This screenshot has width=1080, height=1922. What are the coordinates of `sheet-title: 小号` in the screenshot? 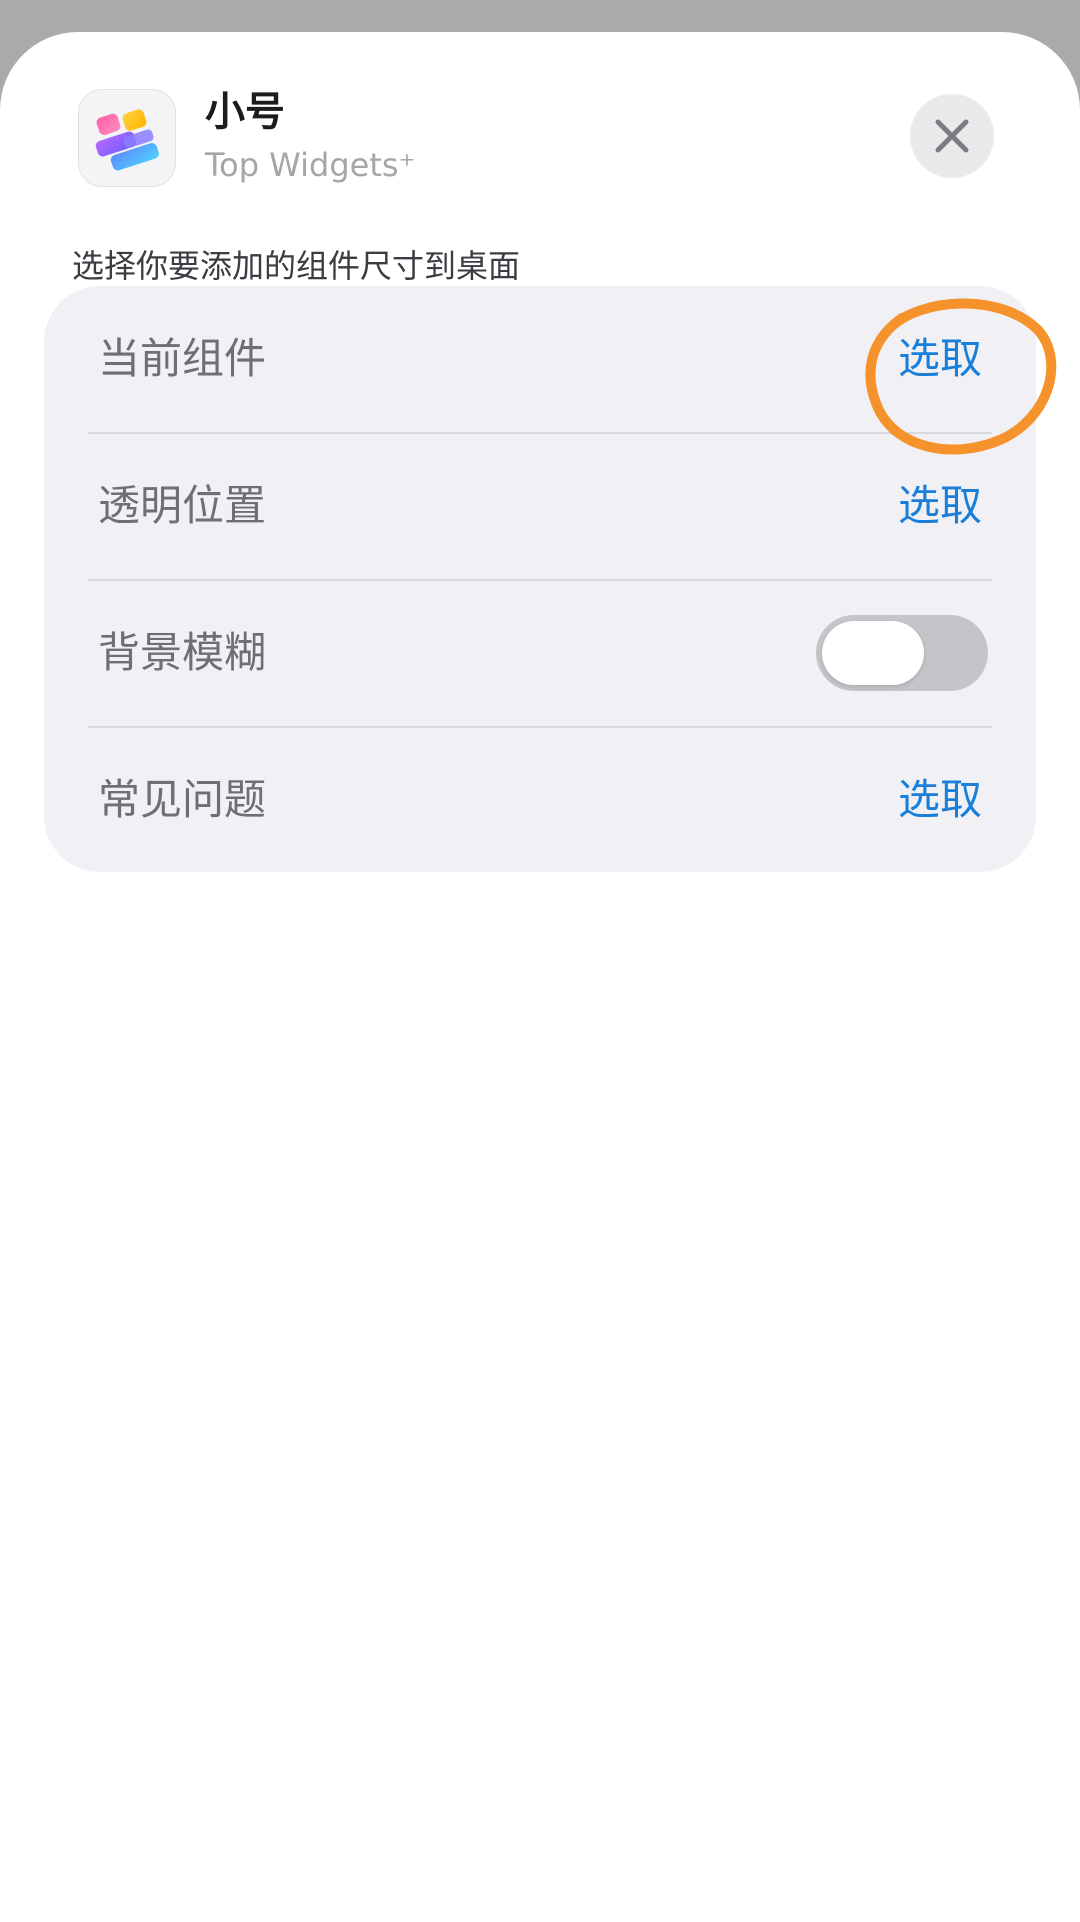 It's located at (245, 112).